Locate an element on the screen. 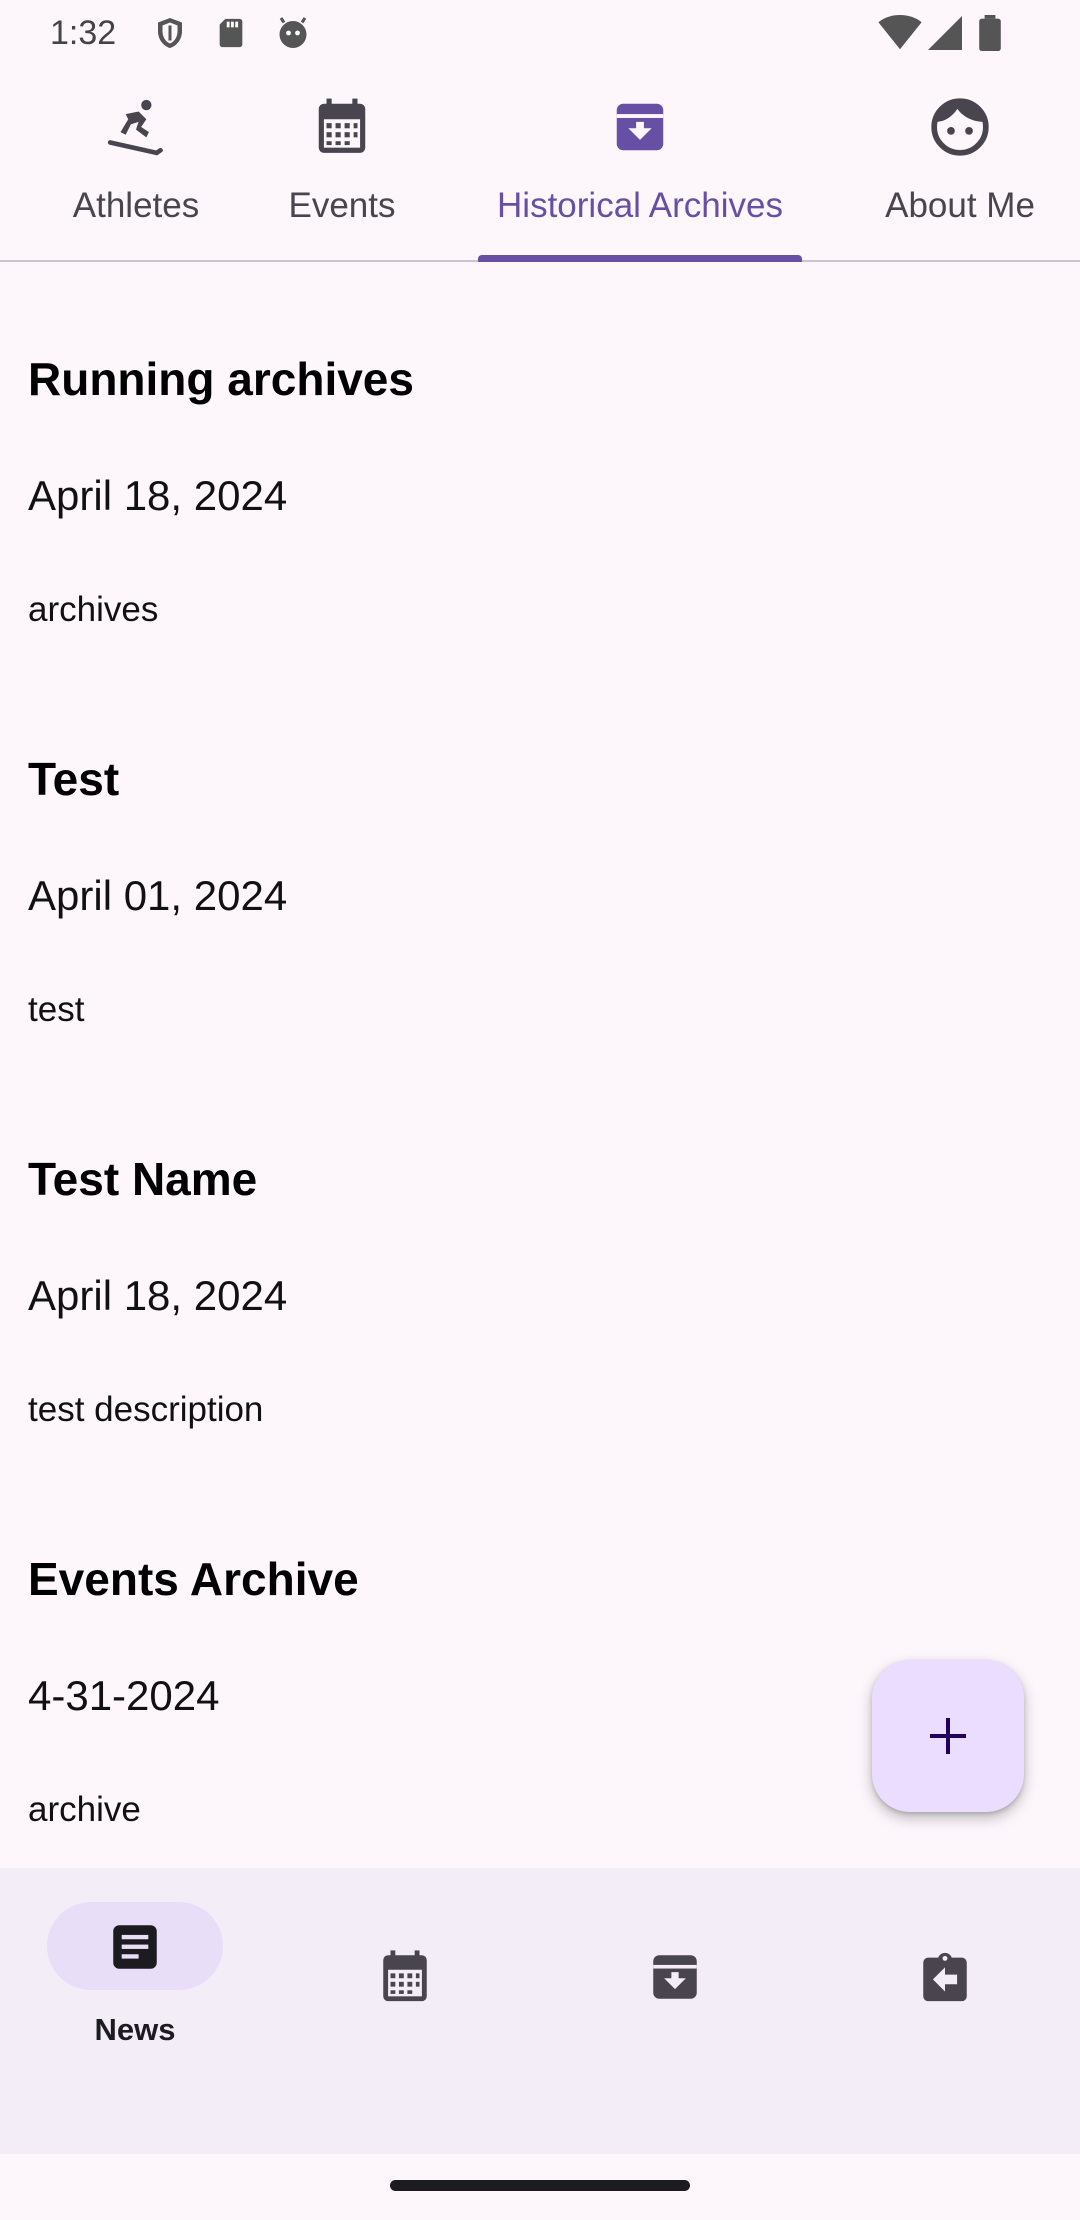 This screenshot has width=1080, height=2220. archive-description: test is located at coordinates (56, 1009).